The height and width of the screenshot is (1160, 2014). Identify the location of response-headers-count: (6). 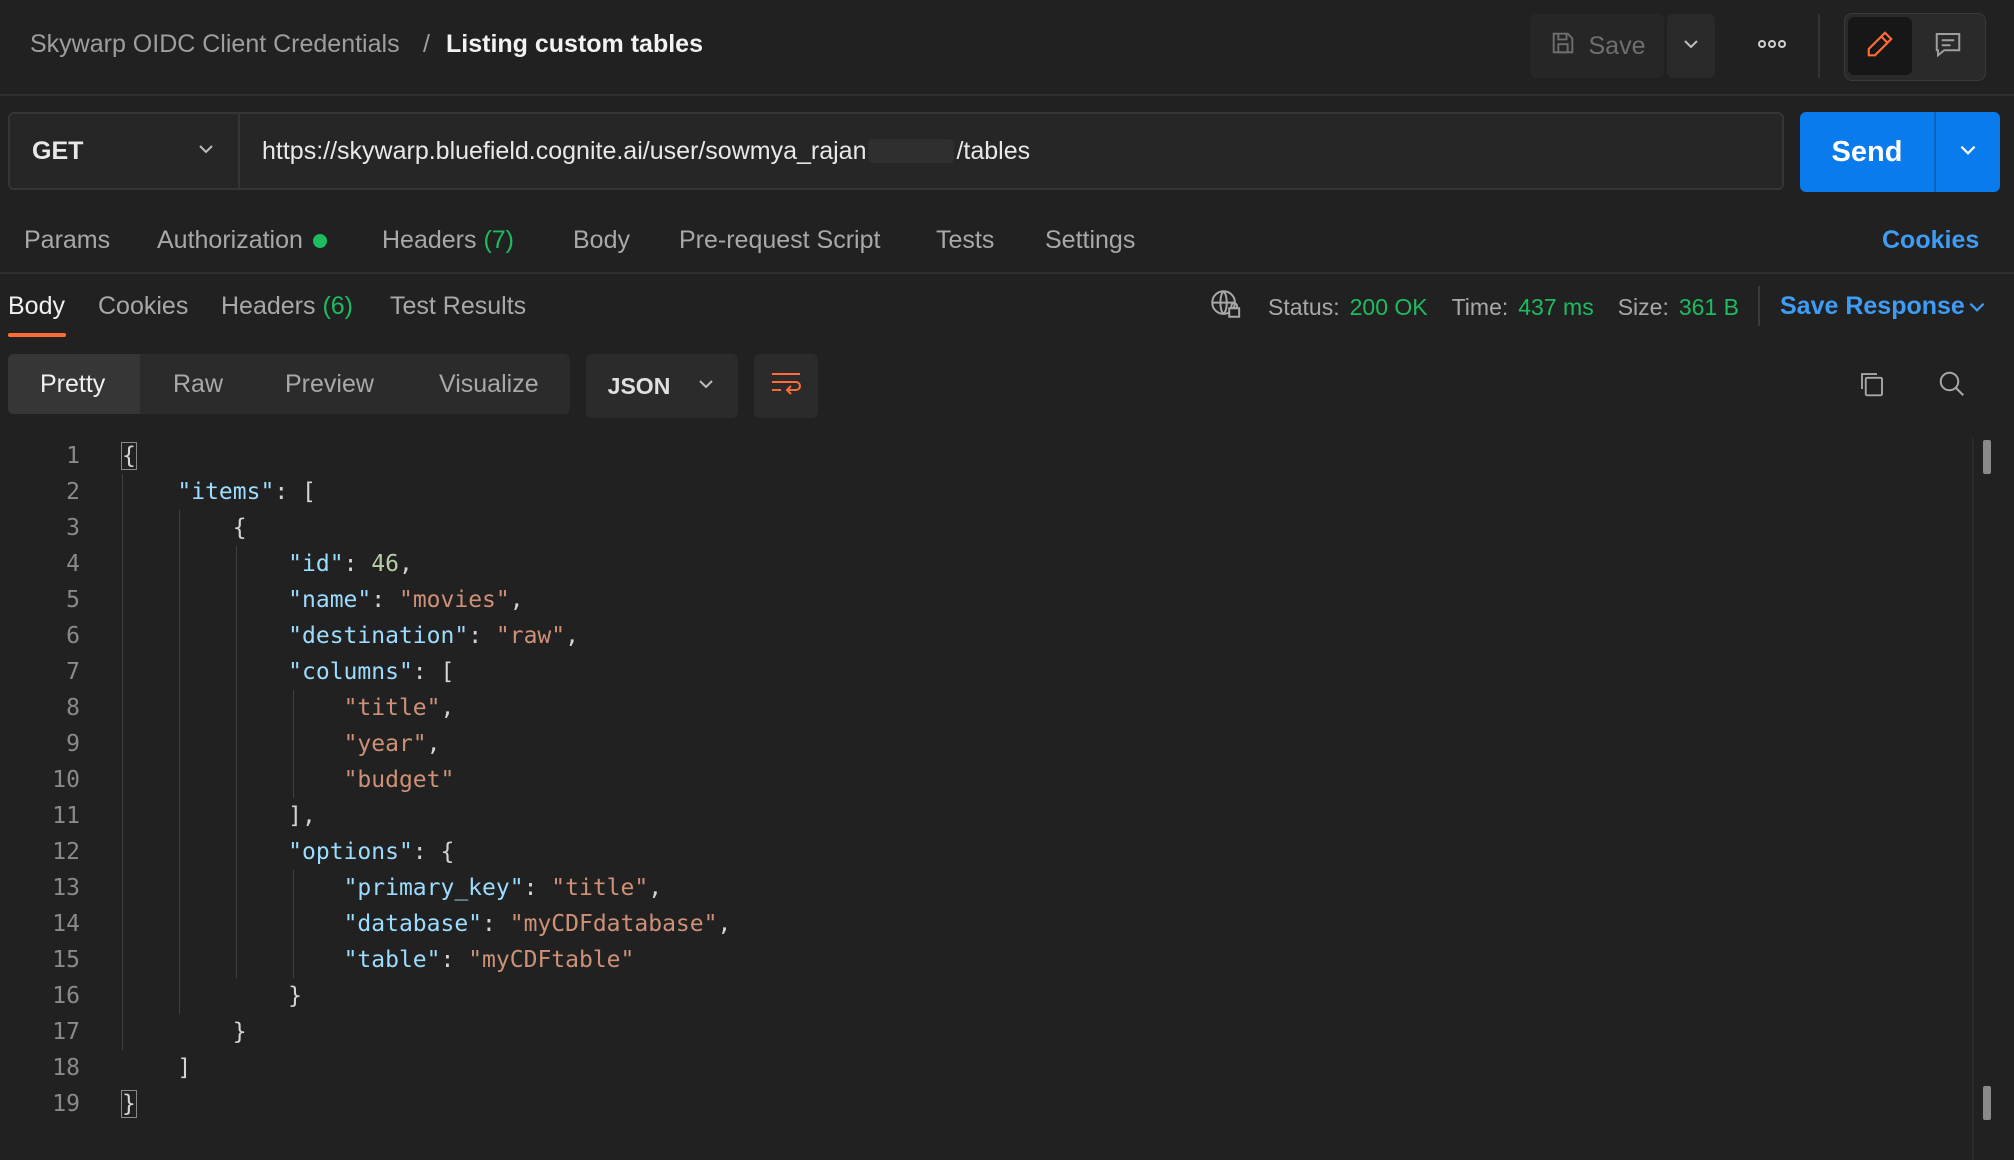
(338, 306).